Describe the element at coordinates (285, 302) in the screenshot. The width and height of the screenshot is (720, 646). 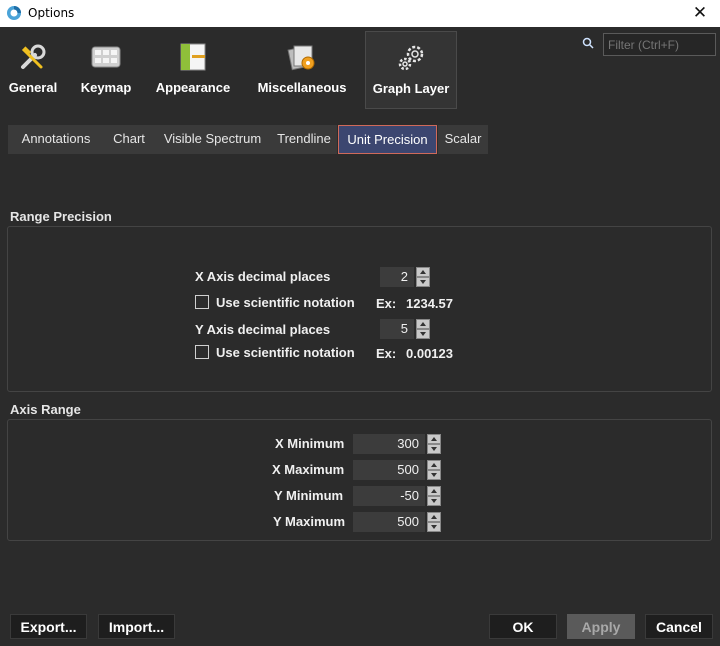
I see `x-axis-scientific-label: Use scientific notation` at that location.